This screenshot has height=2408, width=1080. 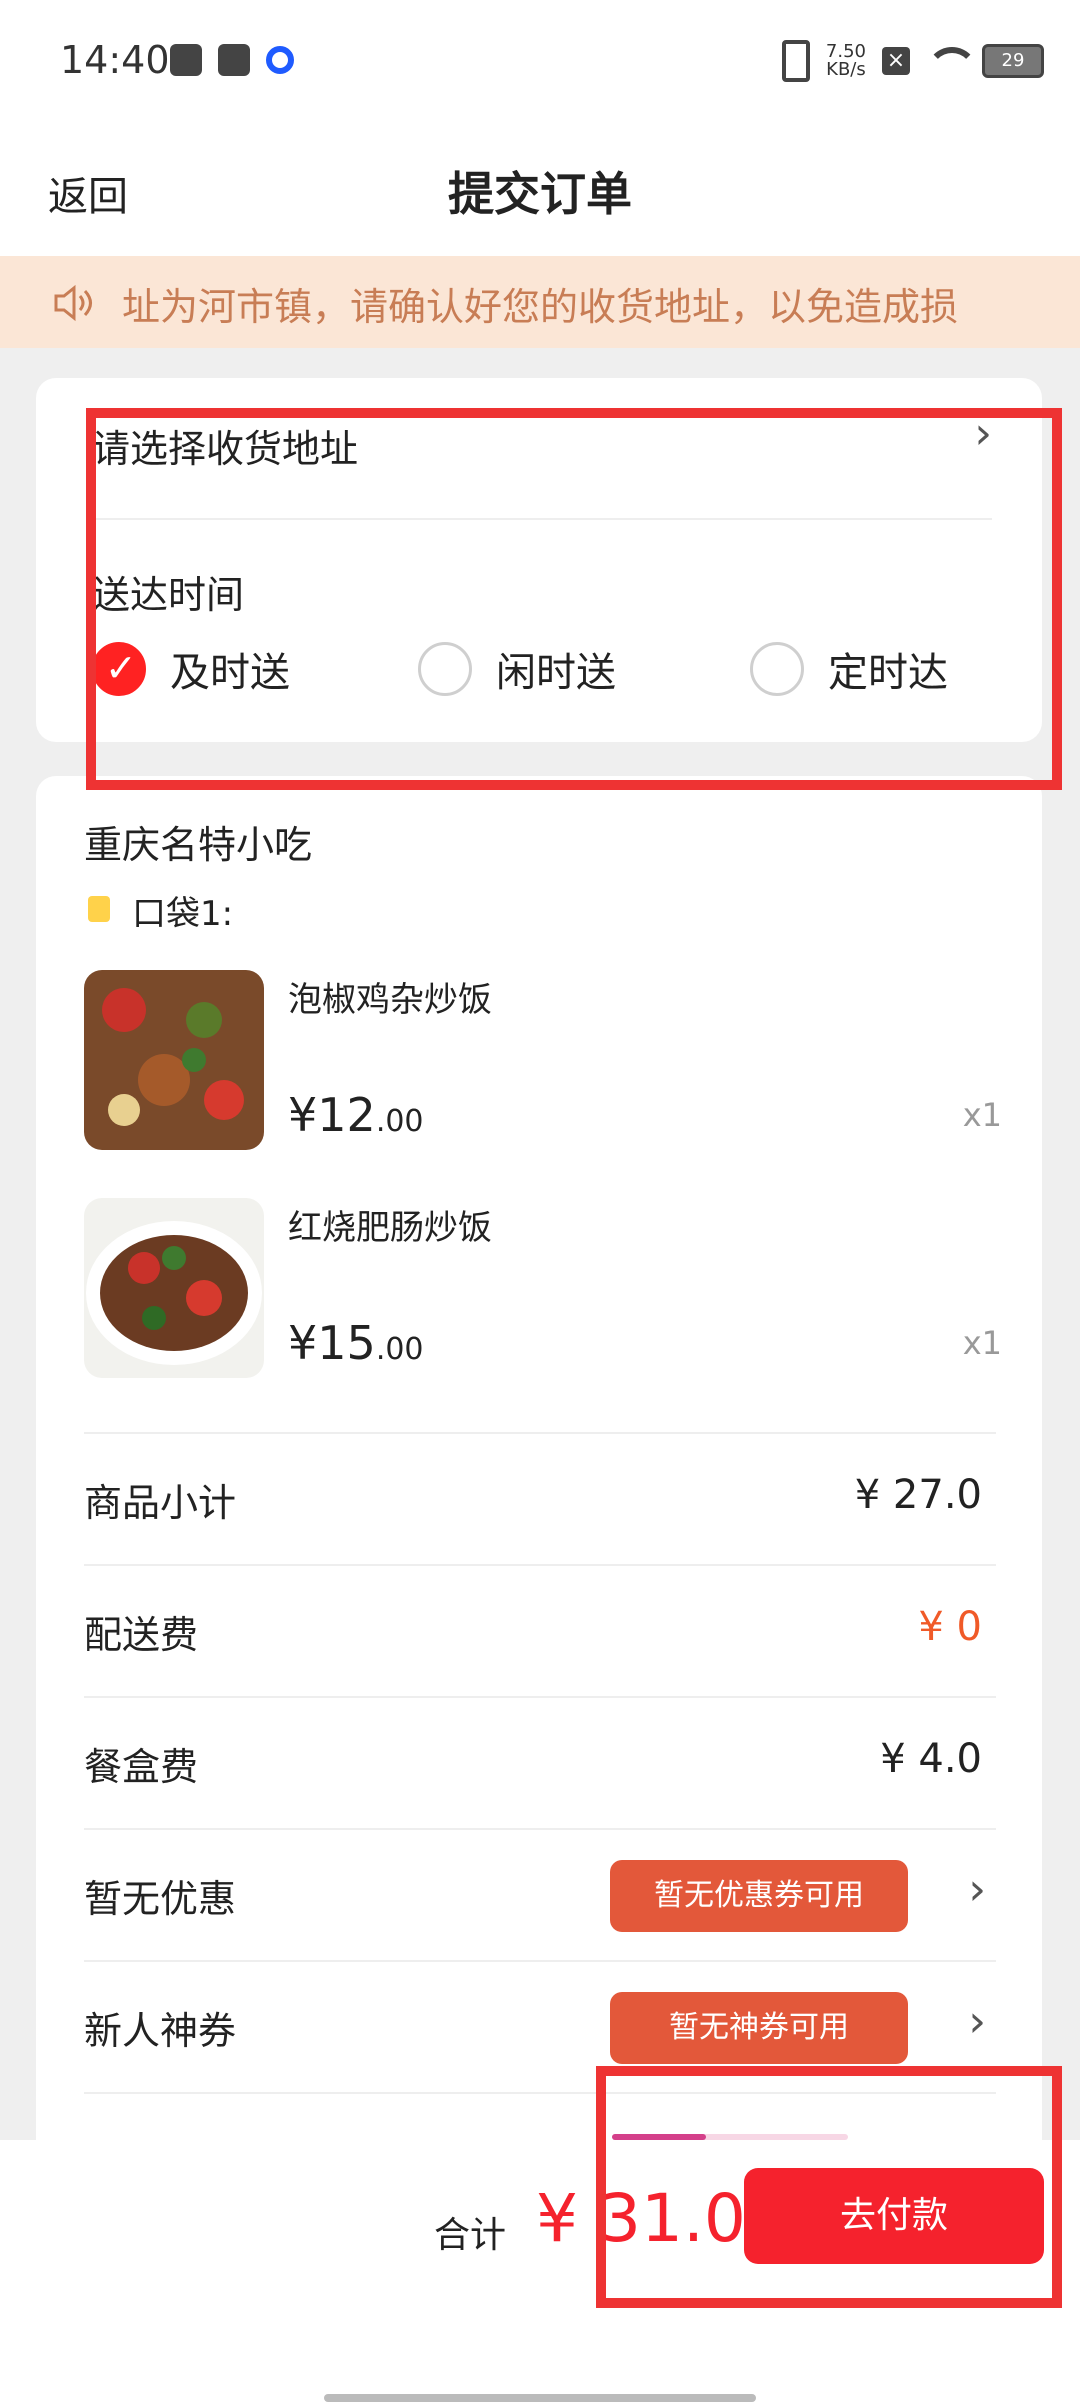 What do you see at coordinates (540, 65) in the screenshot?
I see `status-bar: 14:40 7.50 KB/s × 29` at bounding box center [540, 65].